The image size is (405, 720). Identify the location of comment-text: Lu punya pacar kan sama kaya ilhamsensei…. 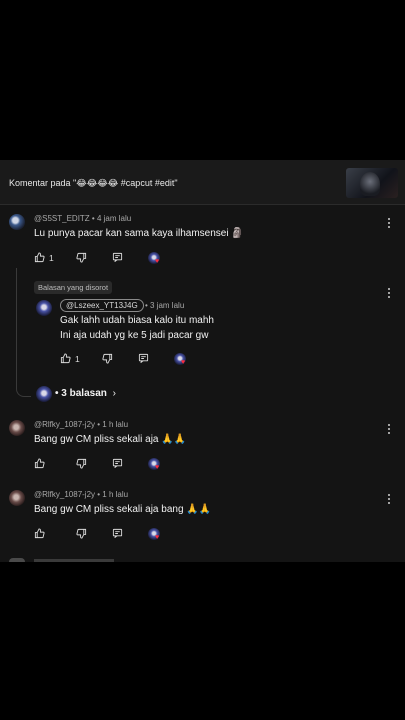
(139, 233).